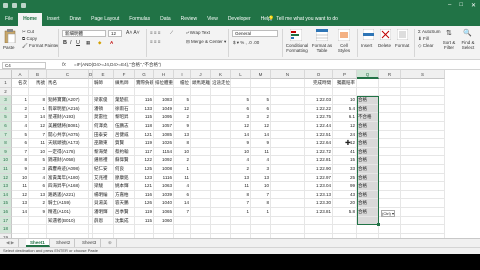 The image size is (480, 270). I want to click on cell-a12: 10, so click(20, 178).